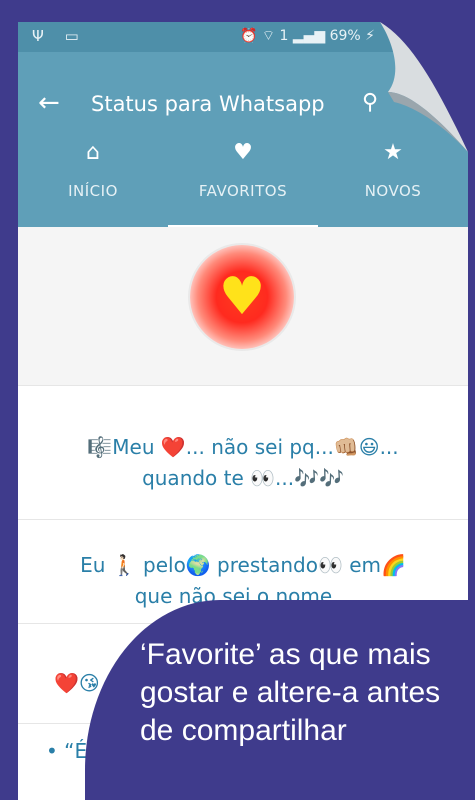 Image resolution: width=475 pixels, height=800 pixels. What do you see at coordinates (307, 36) in the screenshot?
I see `status-right-icons: ⏰ ⌔ 1 ▂▄▆ 69% ⚡` at bounding box center [307, 36].